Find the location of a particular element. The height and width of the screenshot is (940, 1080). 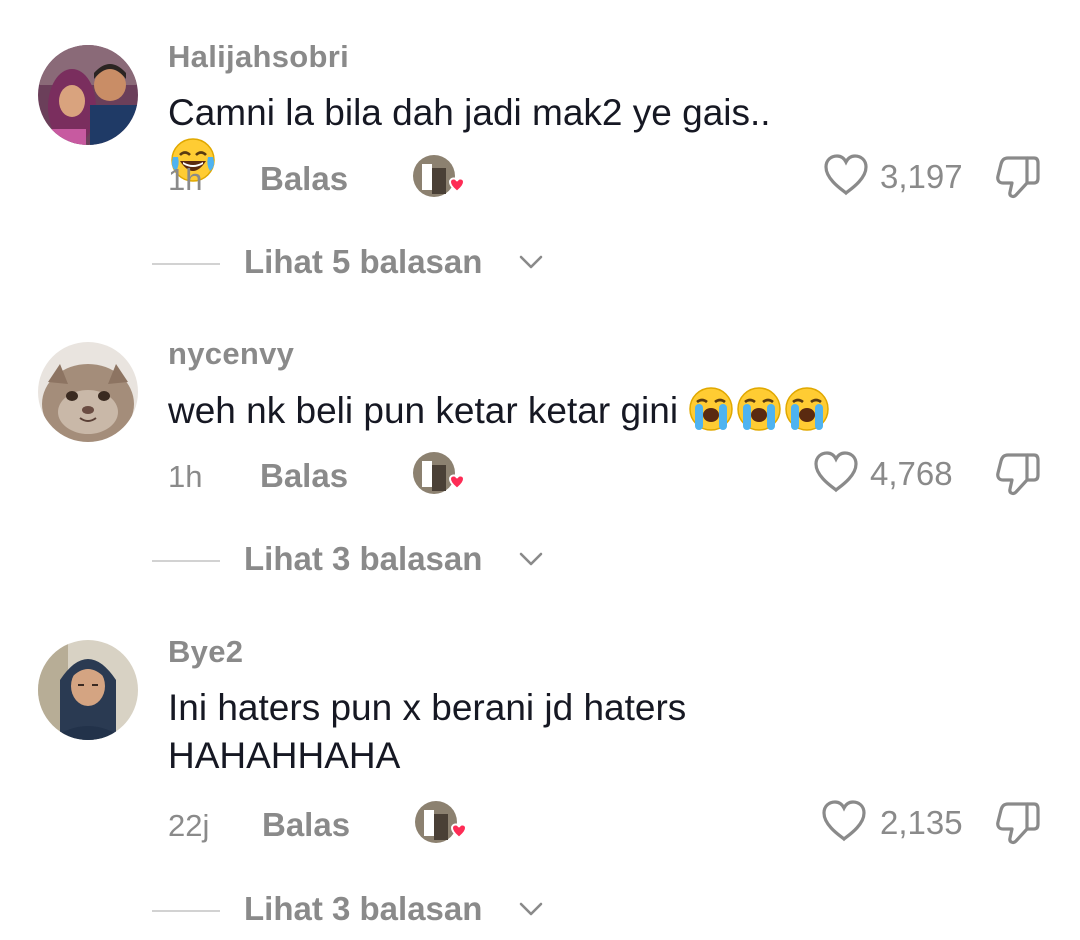

username: Halijahsobri is located at coordinates (258, 57).